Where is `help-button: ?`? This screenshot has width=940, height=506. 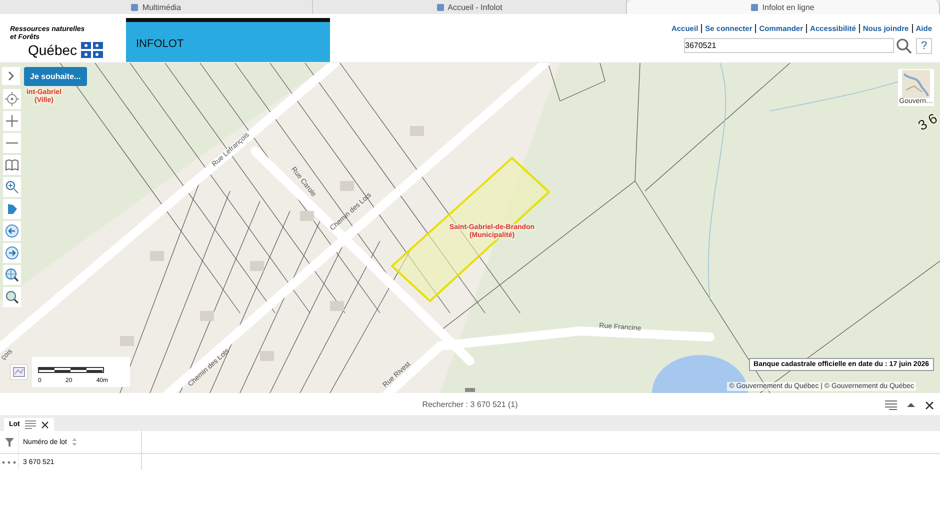 help-button: ? is located at coordinates (924, 46).